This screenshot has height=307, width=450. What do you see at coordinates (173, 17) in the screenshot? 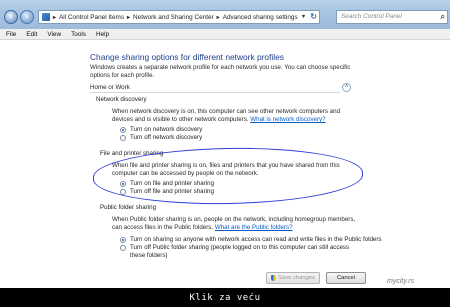
I see `breadcrumb-network-center: Network and Sharing Center` at bounding box center [173, 17].